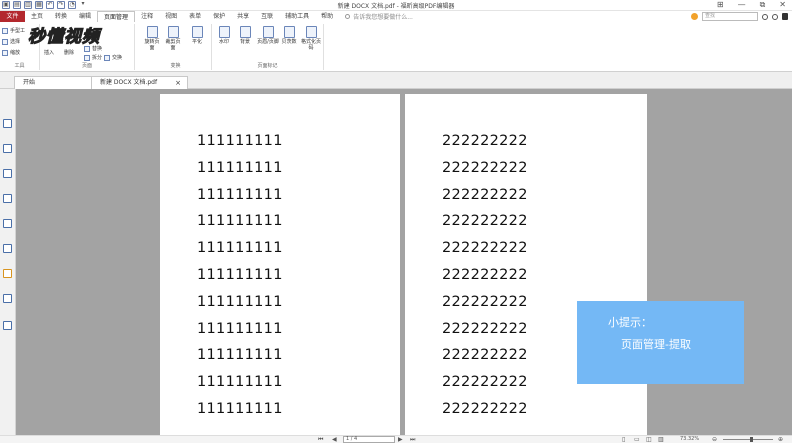 This screenshot has height=443, width=792. What do you see at coordinates (7, 198) in the screenshot?
I see `comments-panel-icon` at bounding box center [7, 198].